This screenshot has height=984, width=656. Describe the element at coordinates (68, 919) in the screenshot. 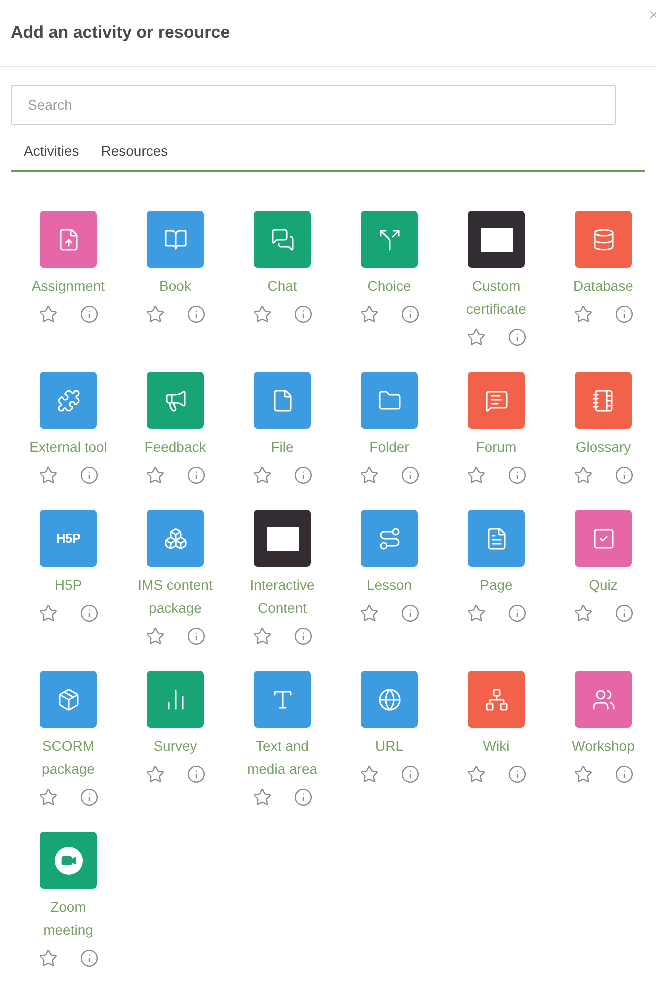

I see `activity-label: Zoom meeting` at that location.